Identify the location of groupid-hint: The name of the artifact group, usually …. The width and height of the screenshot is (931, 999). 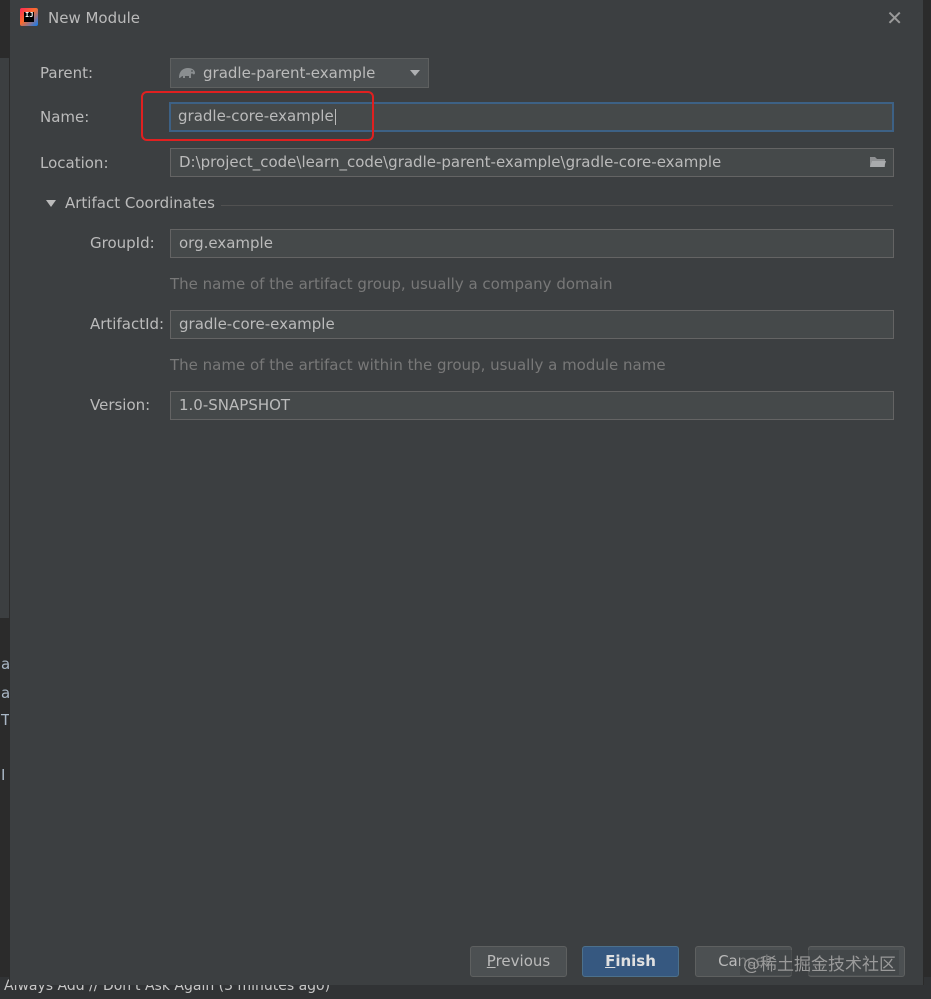
(391, 284).